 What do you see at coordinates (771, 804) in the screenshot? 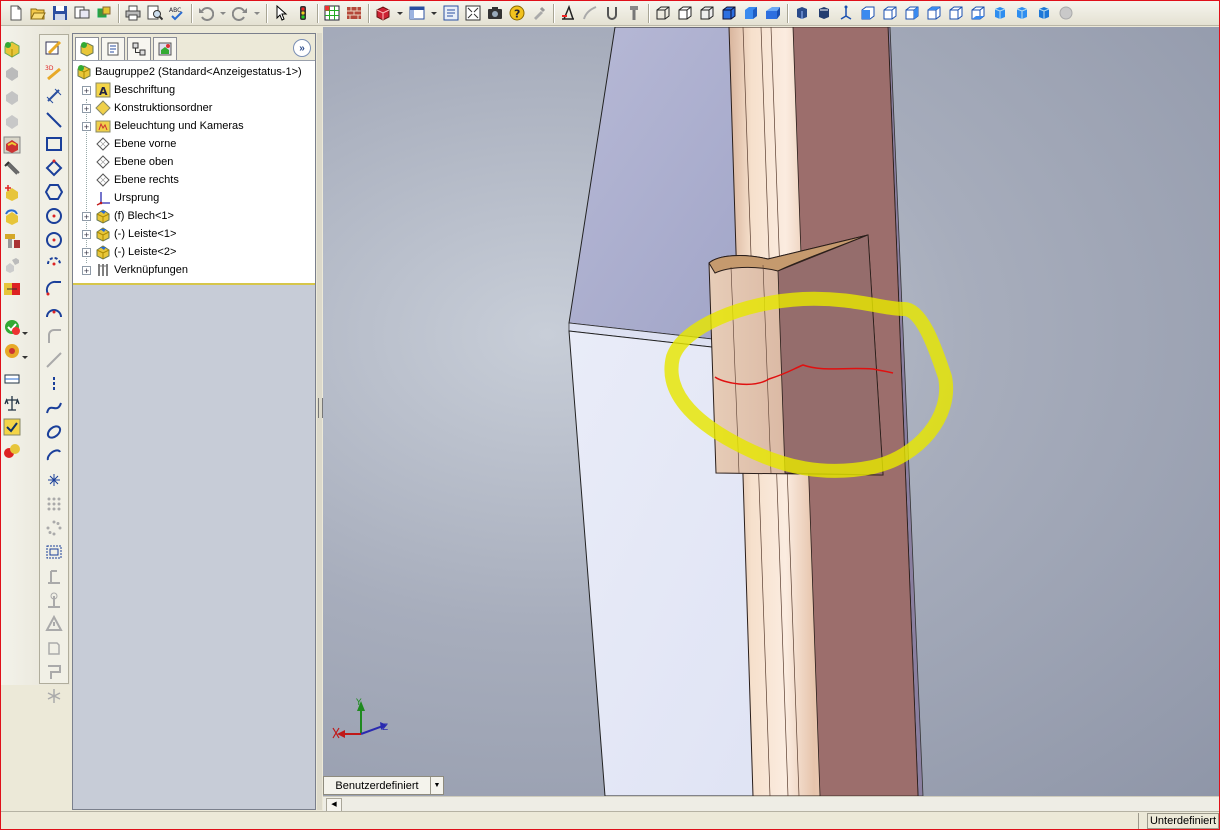
I see `horizontal-scrollbar: ◀` at bounding box center [771, 804].